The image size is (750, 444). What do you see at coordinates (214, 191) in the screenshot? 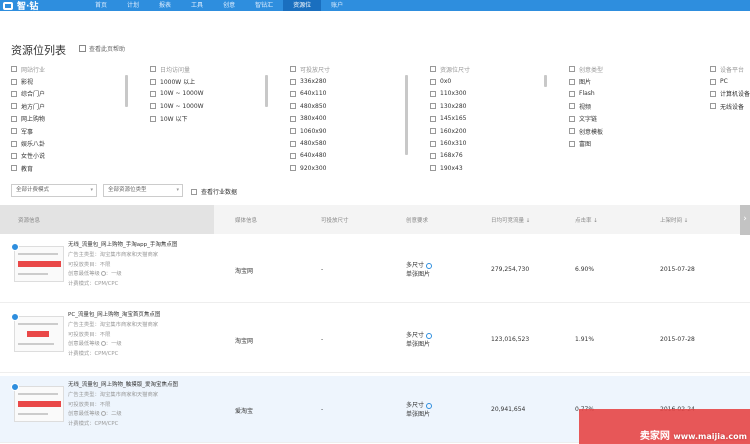
I see `industry-data-toggle: 查看行业数据` at bounding box center [214, 191].